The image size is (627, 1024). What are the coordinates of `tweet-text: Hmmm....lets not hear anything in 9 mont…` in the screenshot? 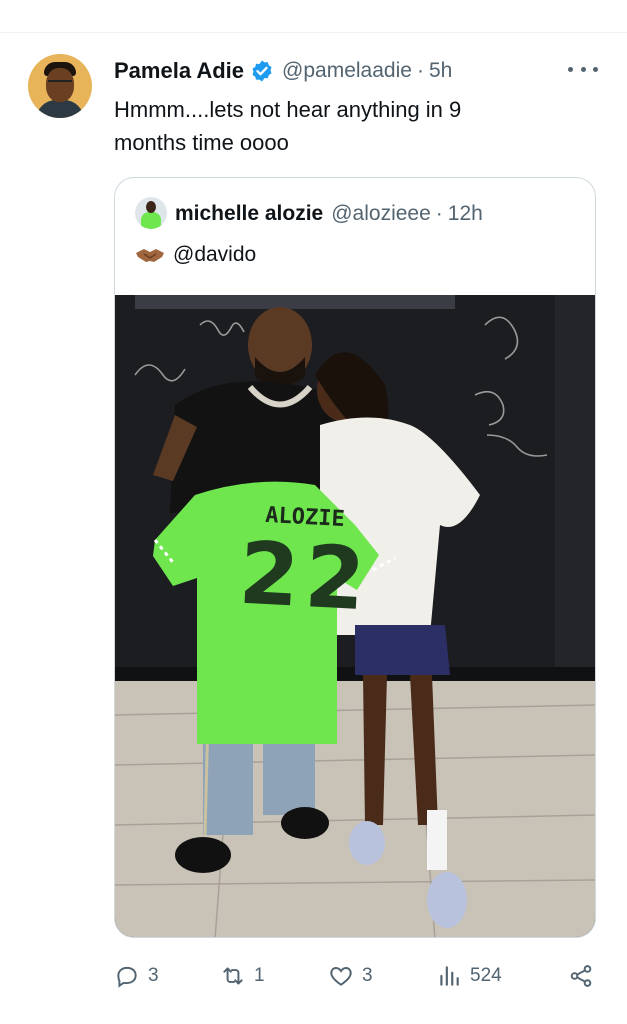 It's located at (288, 126).